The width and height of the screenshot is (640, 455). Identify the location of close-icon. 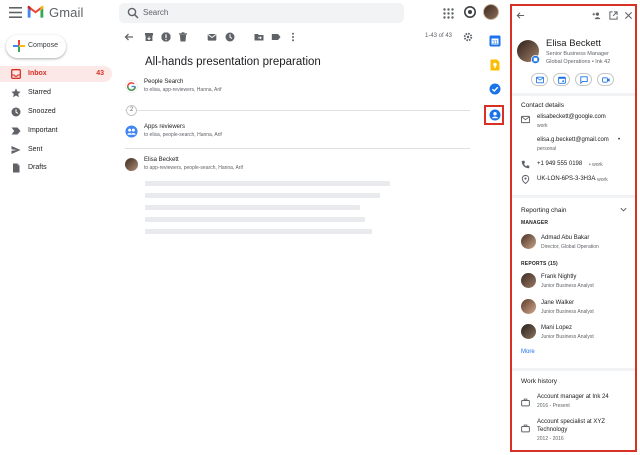
(628, 15).